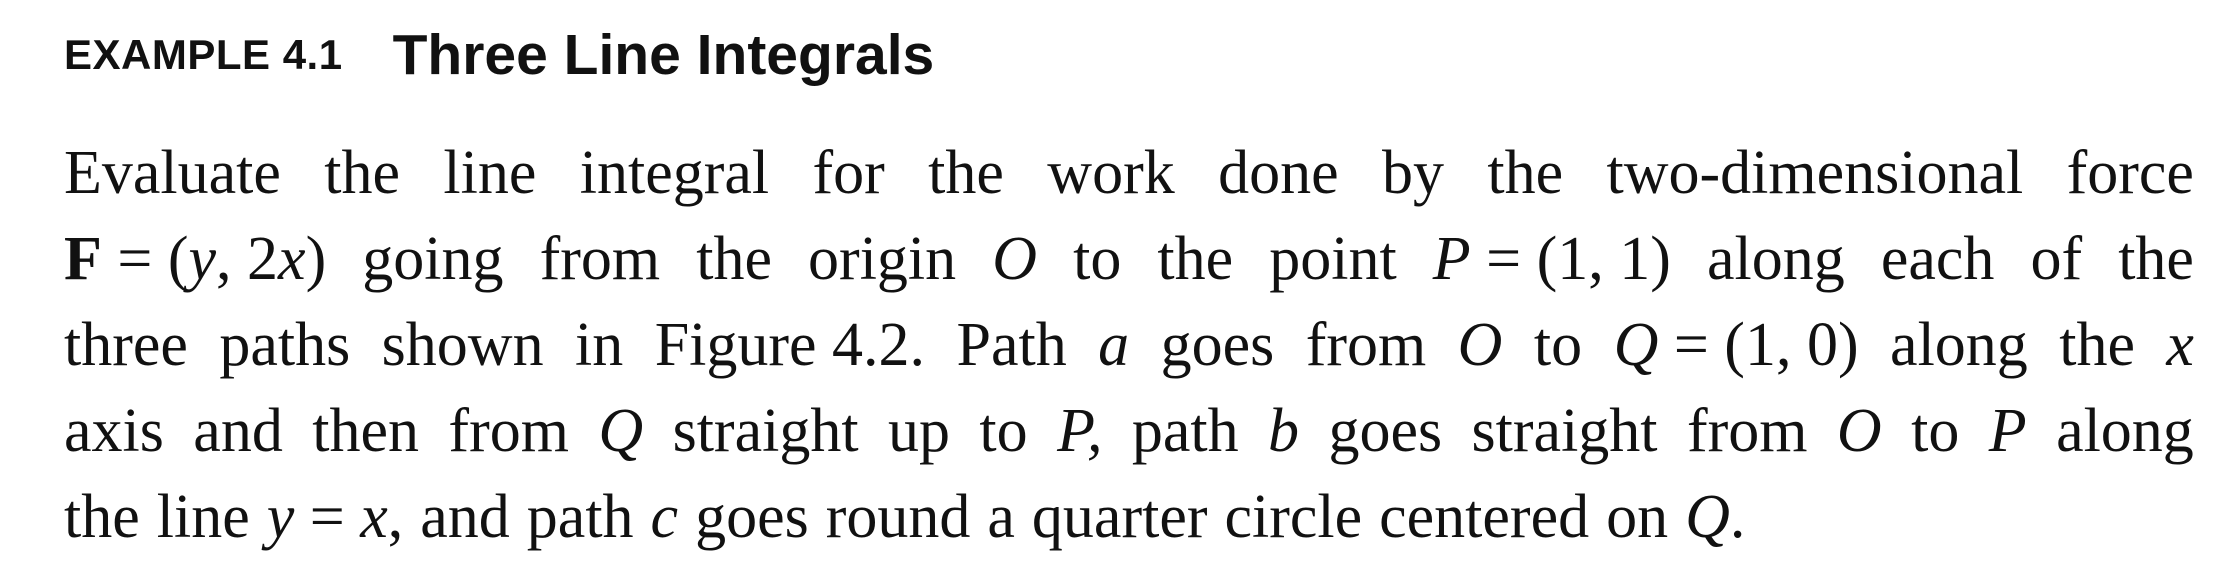 This screenshot has width=2230, height=570. What do you see at coordinates (2056, 259) in the screenshot?
I see `word: of` at bounding box center [2056, 259].